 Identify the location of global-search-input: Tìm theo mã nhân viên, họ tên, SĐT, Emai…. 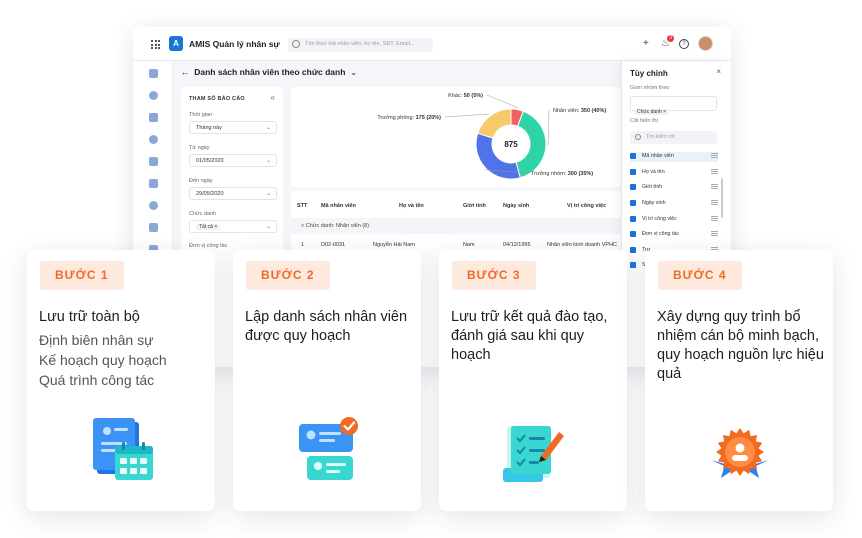
(360, 45).